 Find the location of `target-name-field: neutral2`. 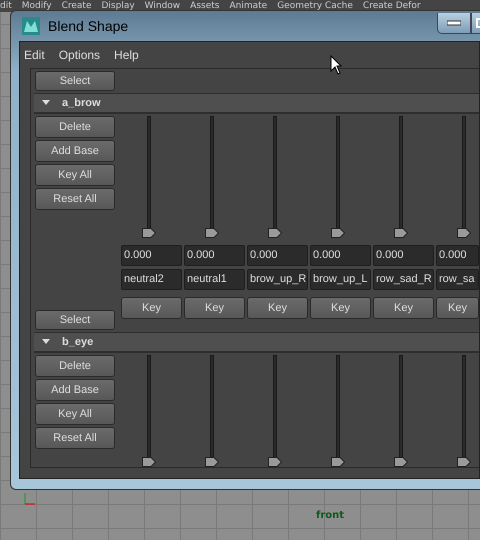

target-name-field: neutral2 is located at coordinates (151, 279).